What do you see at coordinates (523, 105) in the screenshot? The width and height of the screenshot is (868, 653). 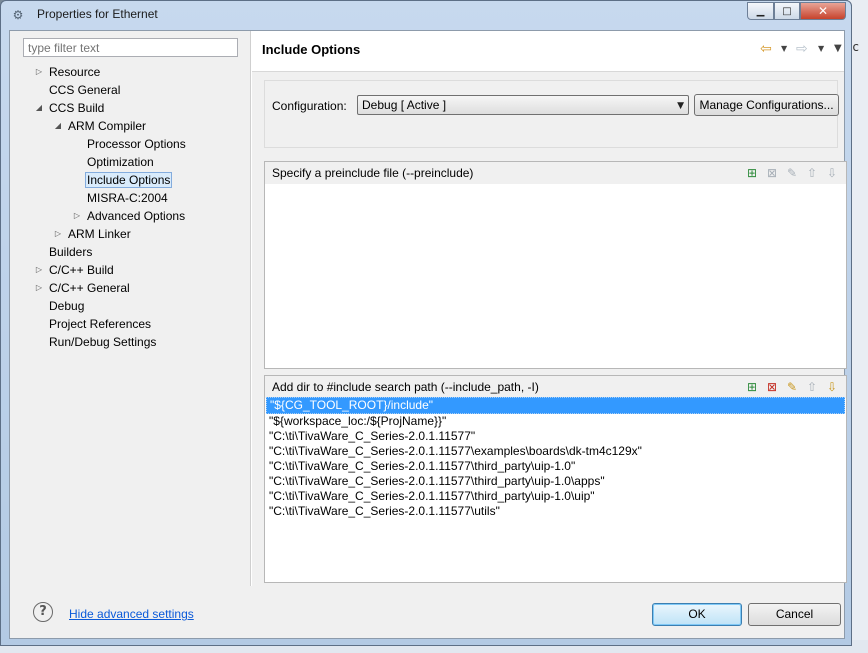 I see `configuration-select: Debug [ Active ] ▼` at bounding box center [523, 105].